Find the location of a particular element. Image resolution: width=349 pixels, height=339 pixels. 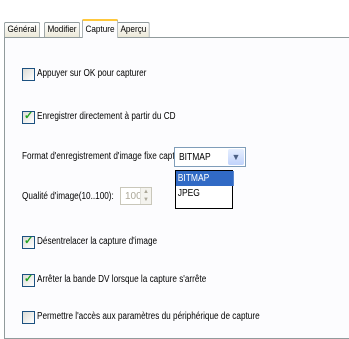

chevron-down-icon: ▼ is located at coordinates (236, 157).